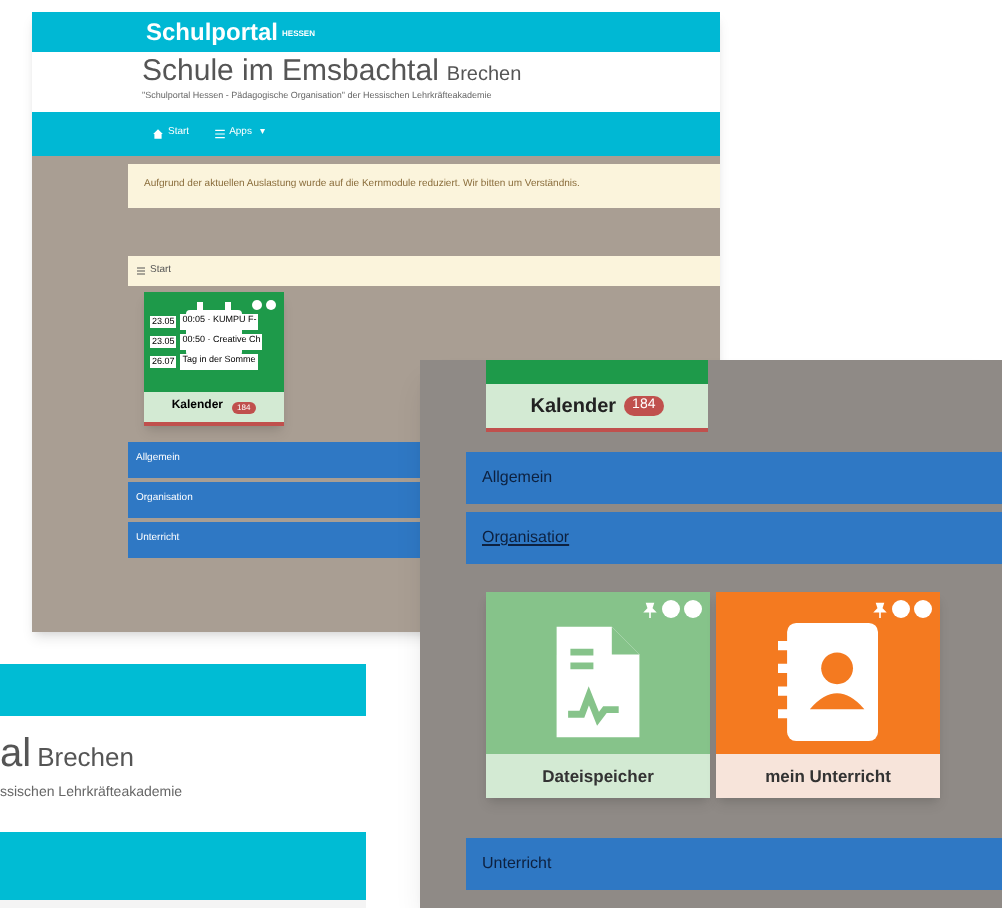 This screenshot has width=1002, height=908. Describe the element at coordinates (828, 776) in the screenshot. I see `tile-label: mein Unterricht` at that location.